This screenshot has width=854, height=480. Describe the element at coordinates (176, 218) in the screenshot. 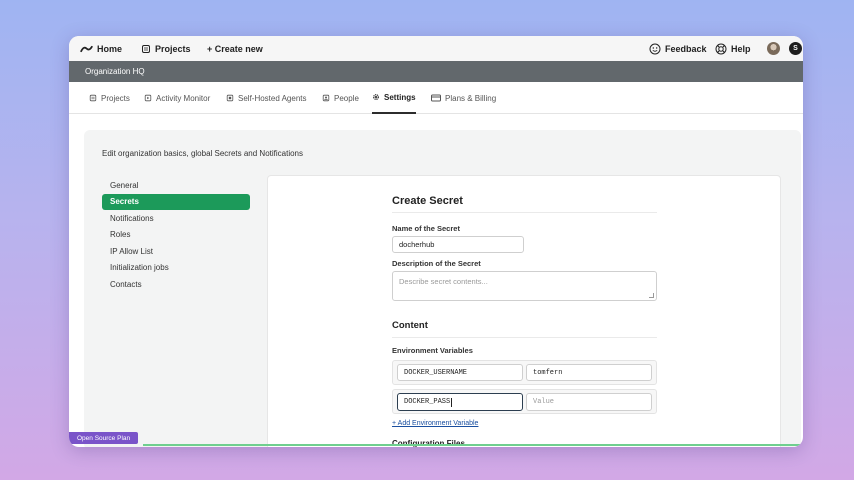

I see `sidebar-item-notifications: Notifications` at that location.